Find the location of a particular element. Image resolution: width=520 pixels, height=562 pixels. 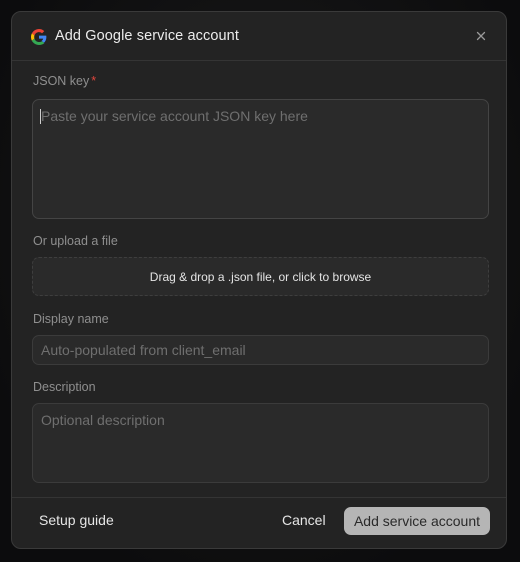

setup-guide-button: Setup guide is located at coordinates (76, 520).